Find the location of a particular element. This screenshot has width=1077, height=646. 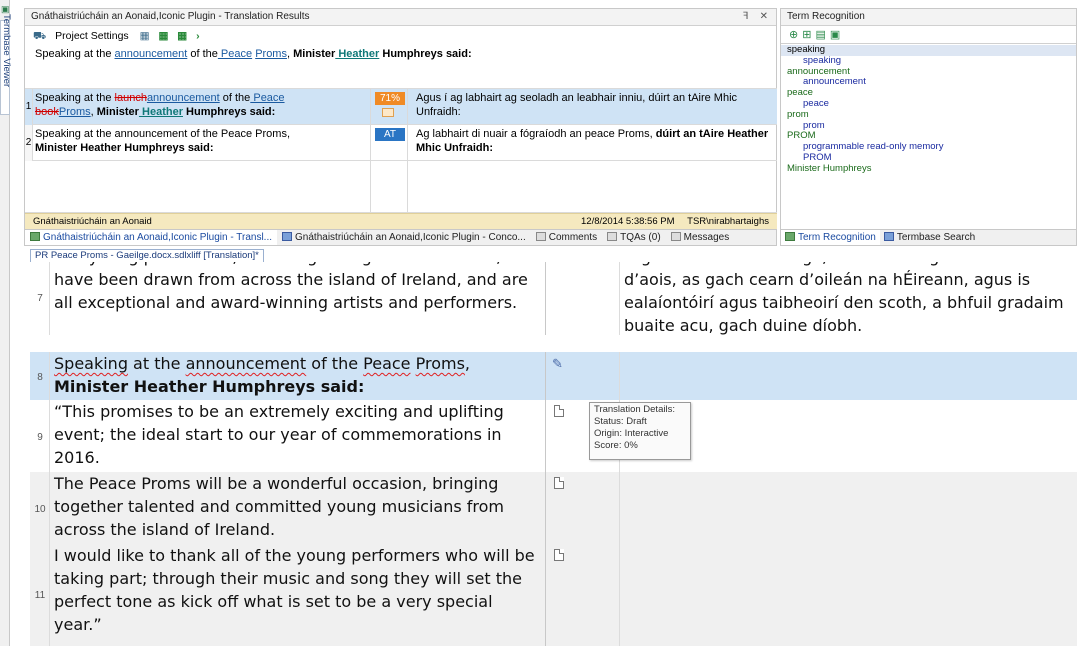

project-settings-icon: ⛟ is located at coordinates (40, 36).